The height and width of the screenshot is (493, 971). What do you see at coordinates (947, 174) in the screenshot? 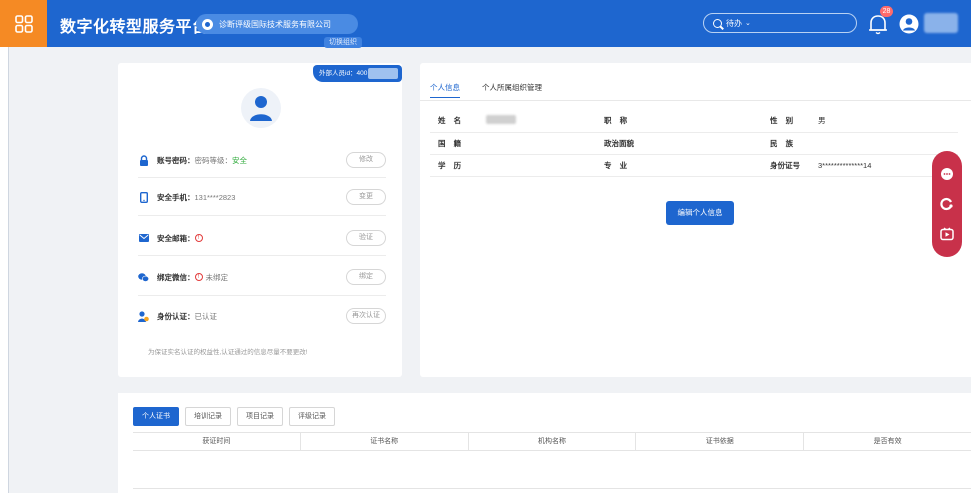
I see `chat-icon` at bounding box center [947, 174].